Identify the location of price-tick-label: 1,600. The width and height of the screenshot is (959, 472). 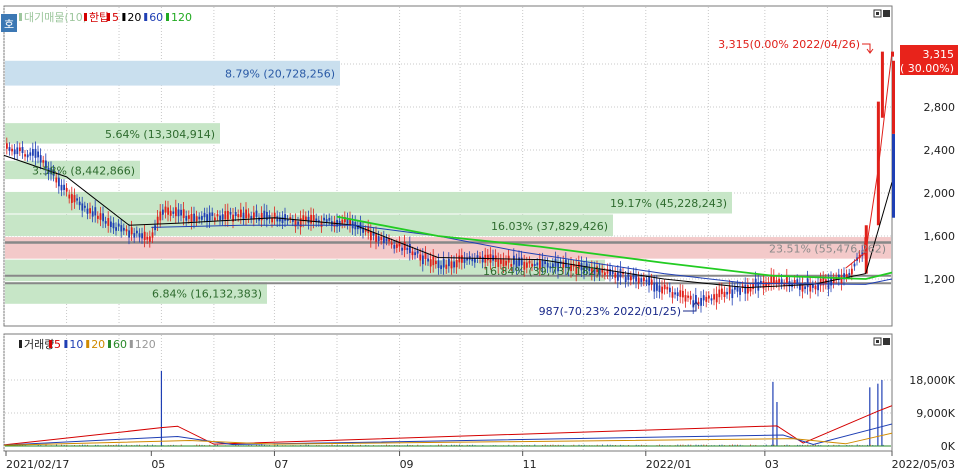
(940, 236).